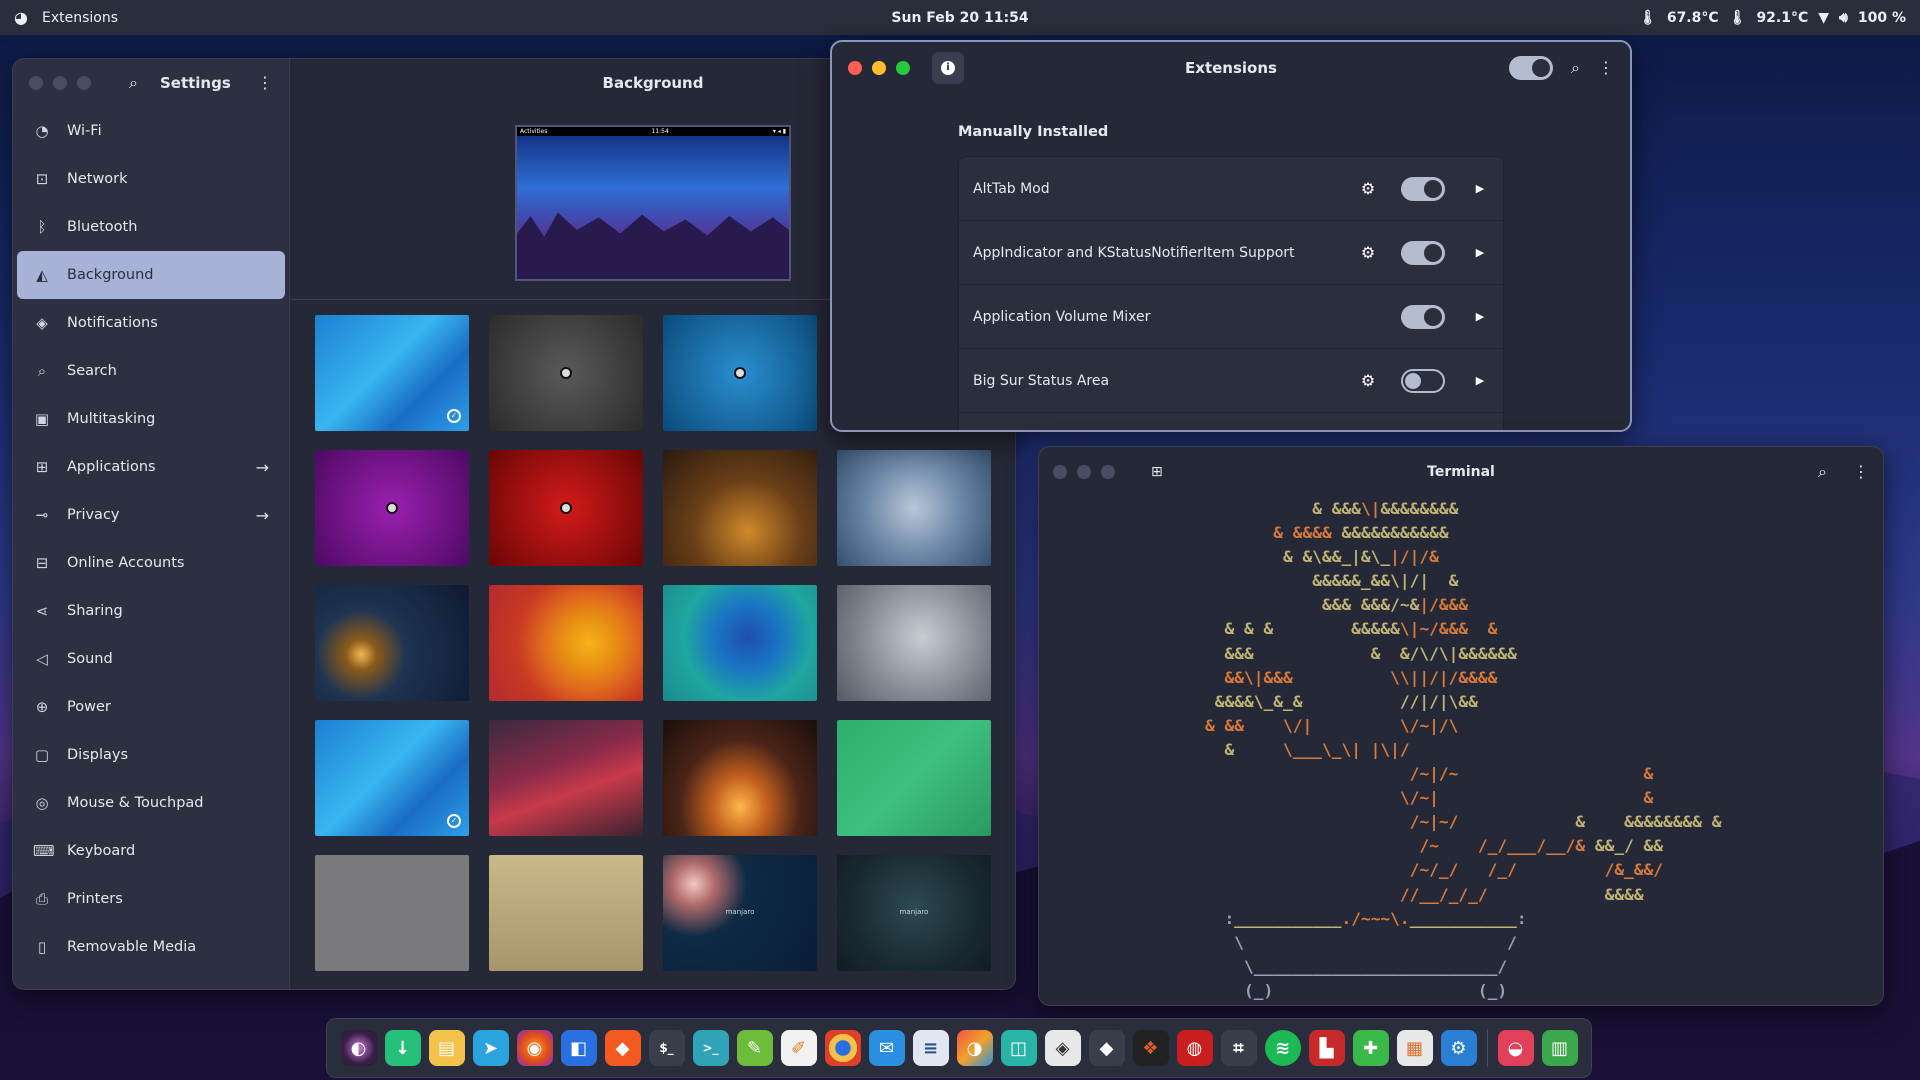 Image resolution: width=1920 pixels, height=1080 pixels. What do you see at coordinates (1326, 1048) in the screenshot?
I see `audio-icon: ▙` at bounding box center [1326, 1048].